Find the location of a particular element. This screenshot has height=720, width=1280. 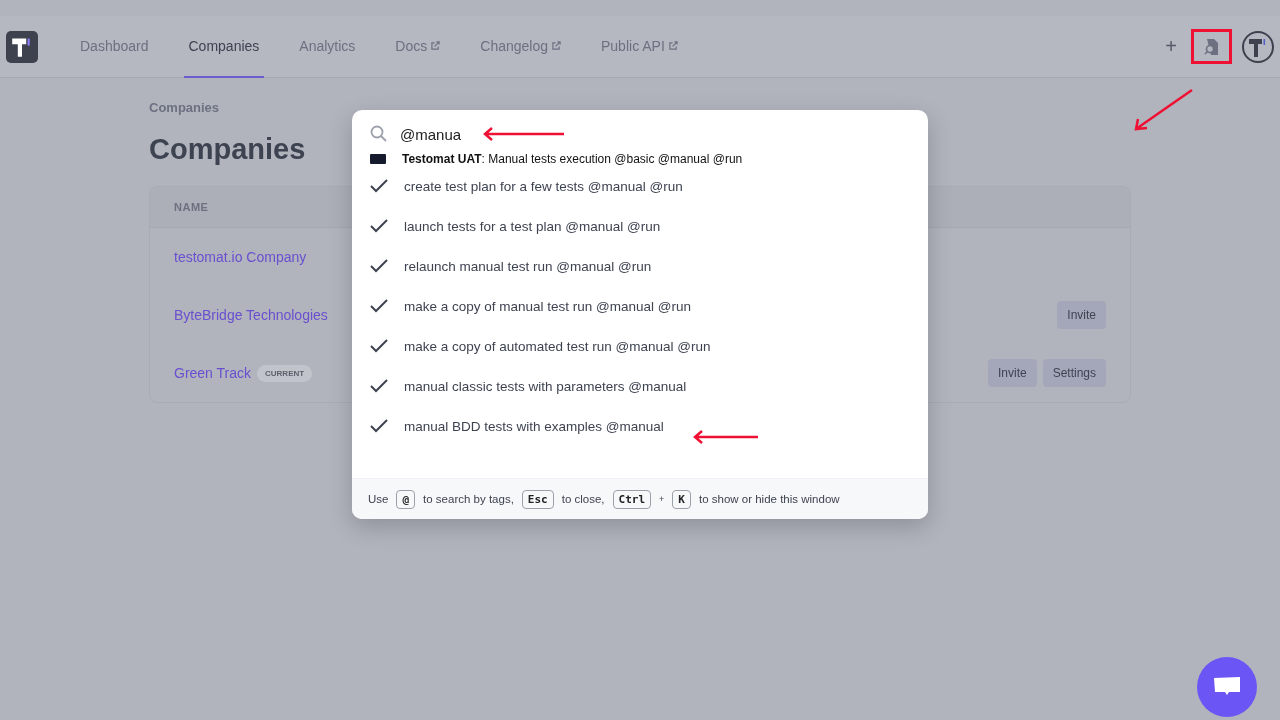

search-result: relaunch manual test run @manual @run is located at coordinates (640, 266).